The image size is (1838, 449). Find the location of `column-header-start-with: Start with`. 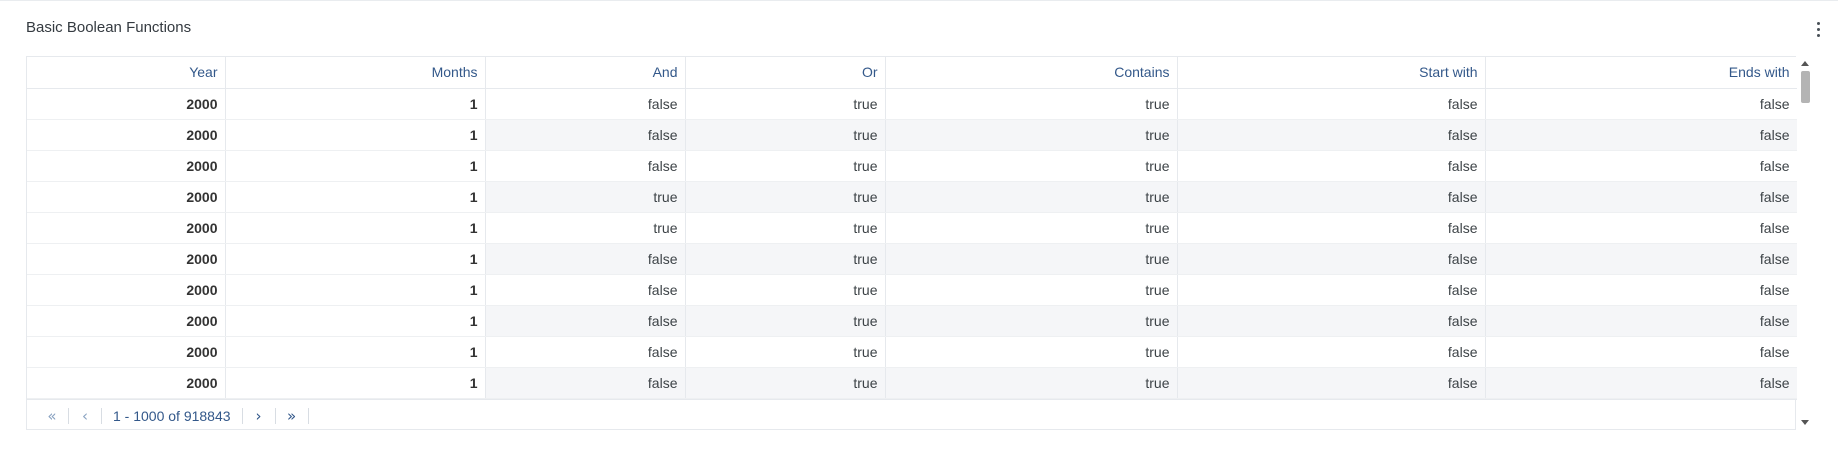

column-header-start-with: Start with is located at coordinates (1331, 73).